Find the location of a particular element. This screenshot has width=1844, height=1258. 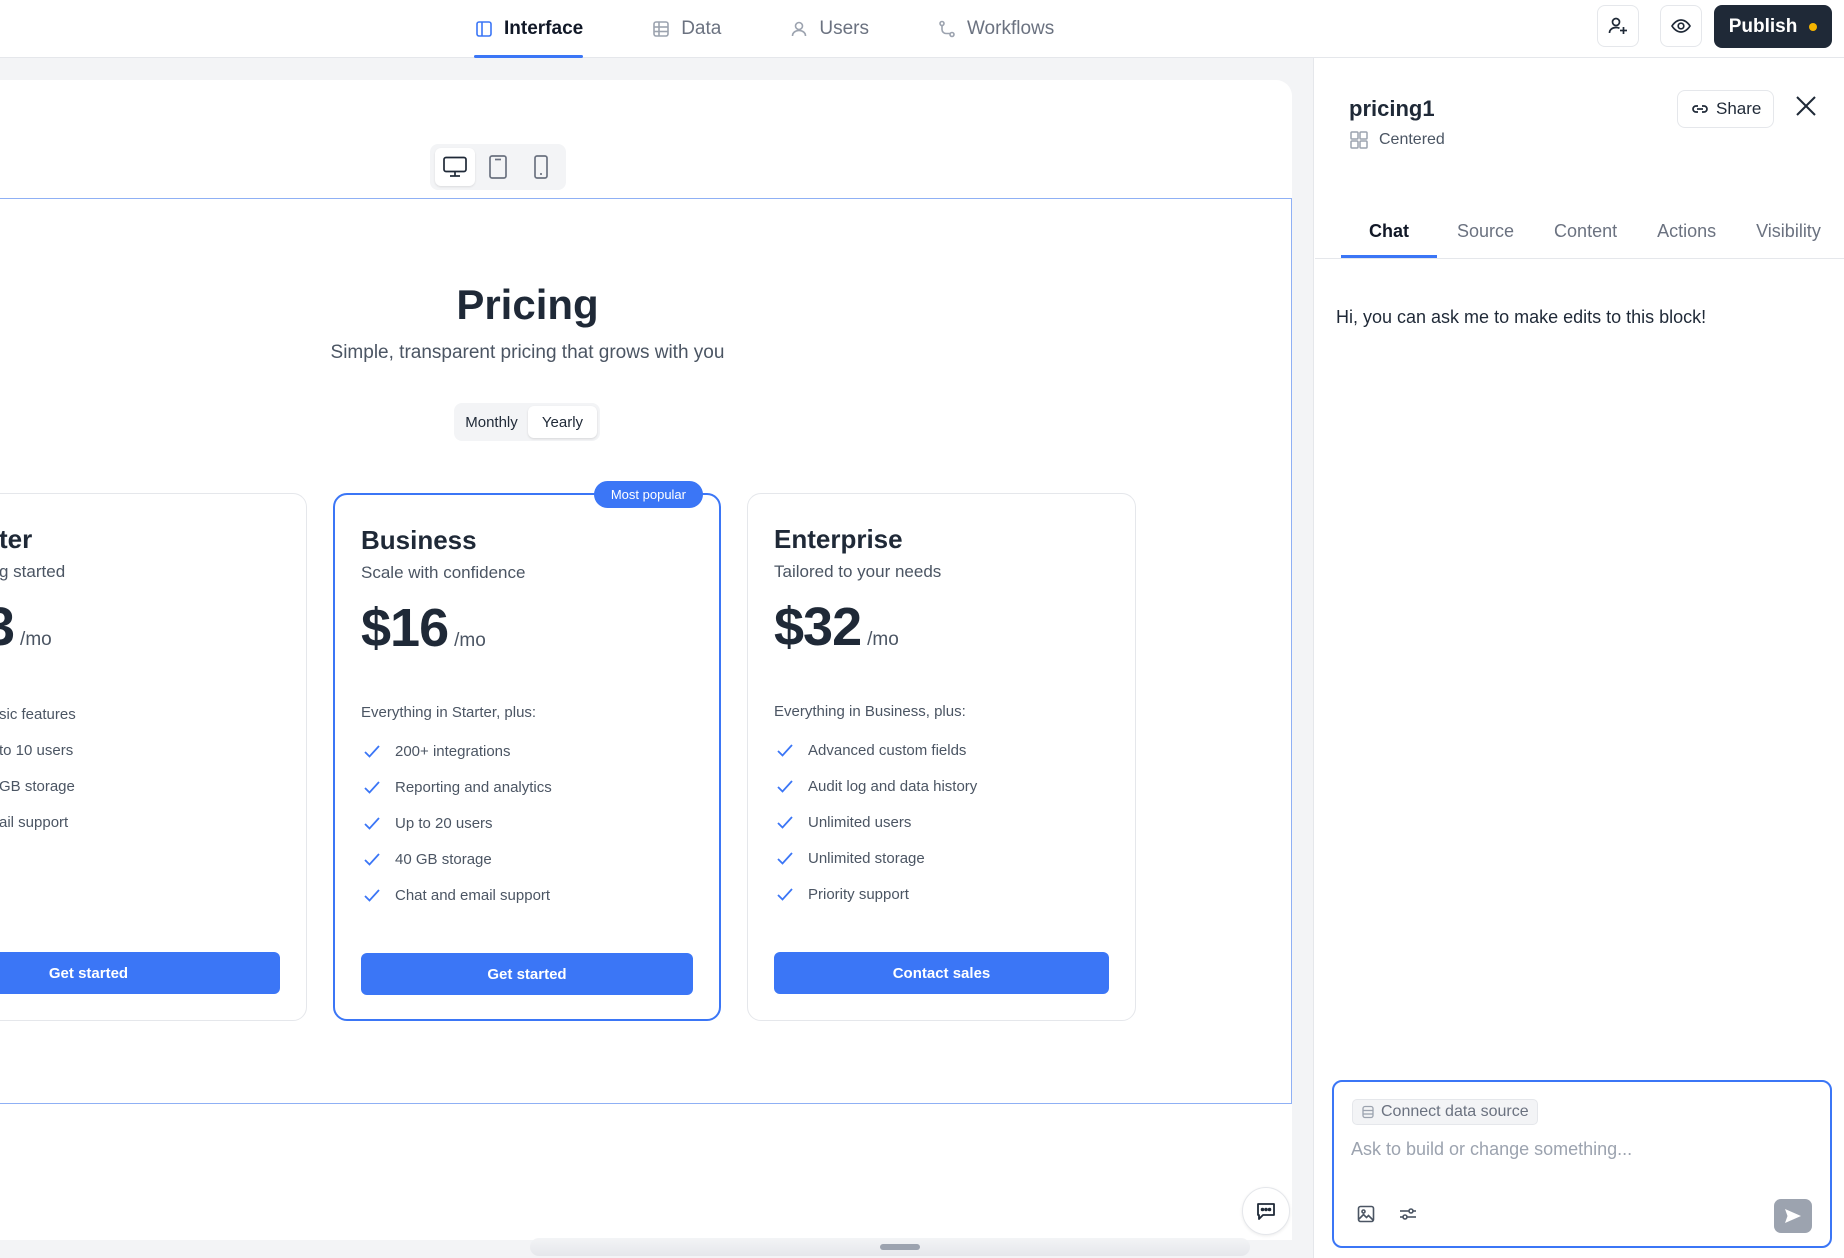

billing-toggle: Monthly Yearly is located at coordinates (527, 422).